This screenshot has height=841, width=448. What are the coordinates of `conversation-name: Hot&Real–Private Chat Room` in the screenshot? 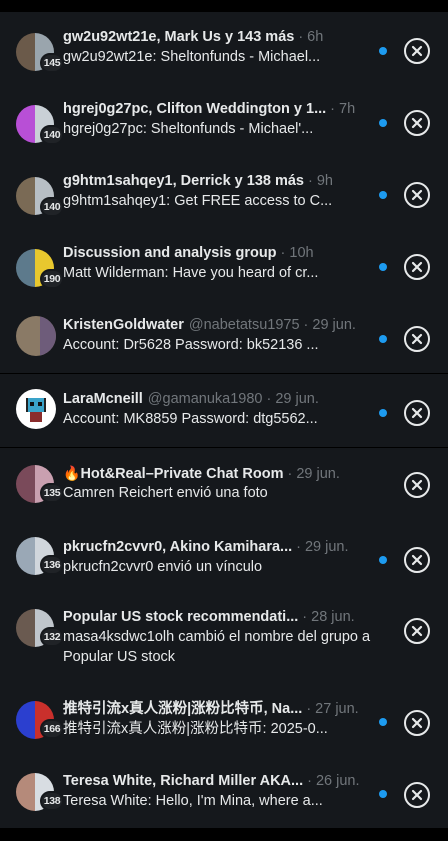 It's located at (182, 474).